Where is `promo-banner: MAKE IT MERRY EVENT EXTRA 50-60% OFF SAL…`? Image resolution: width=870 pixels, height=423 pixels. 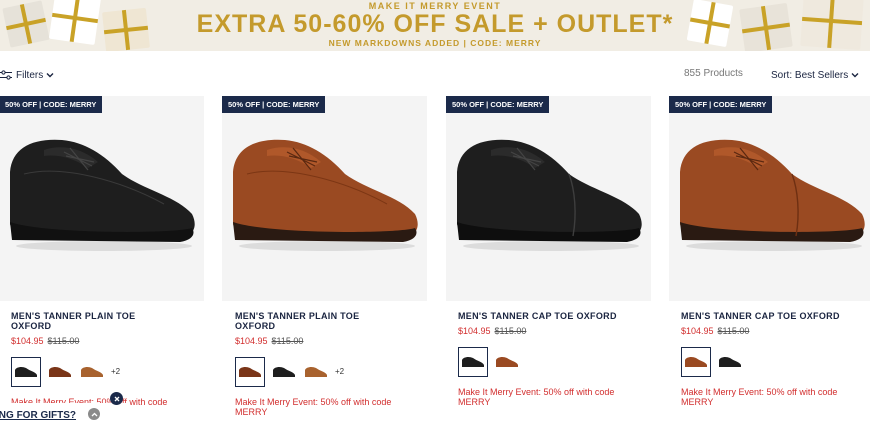 promo-banner: MAKE IT MERRY EVENT EXTRA 50-60% OFF SAL… is located at coordinates (435, 25).